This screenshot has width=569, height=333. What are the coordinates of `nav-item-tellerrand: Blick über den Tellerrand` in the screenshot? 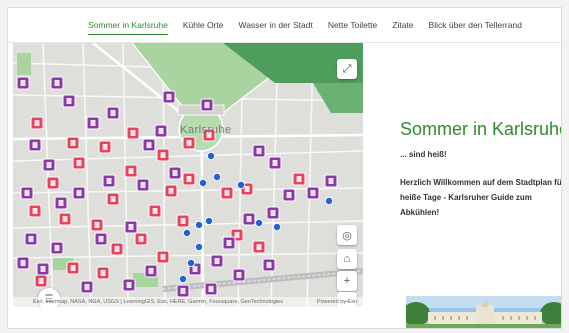 It's located at (475, 27).